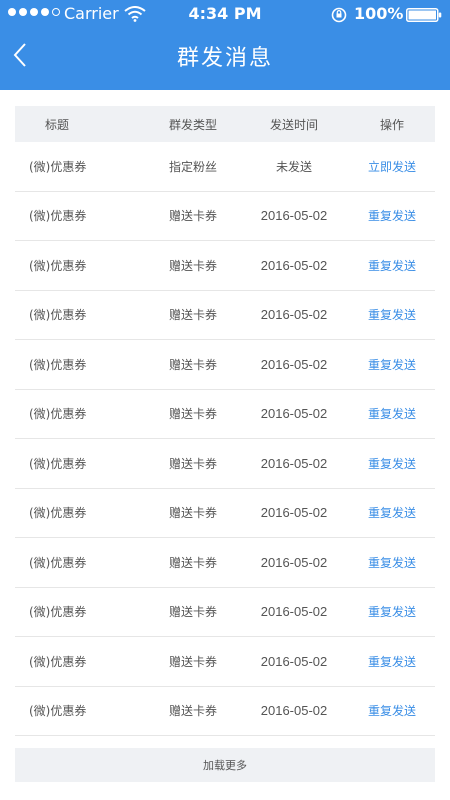 This screenshot has width=450, height=800. What do you see at coordinates (392, 166) in the screenshot?
I see `row-action-link: 立即发送` at bounding box center [392, 166].